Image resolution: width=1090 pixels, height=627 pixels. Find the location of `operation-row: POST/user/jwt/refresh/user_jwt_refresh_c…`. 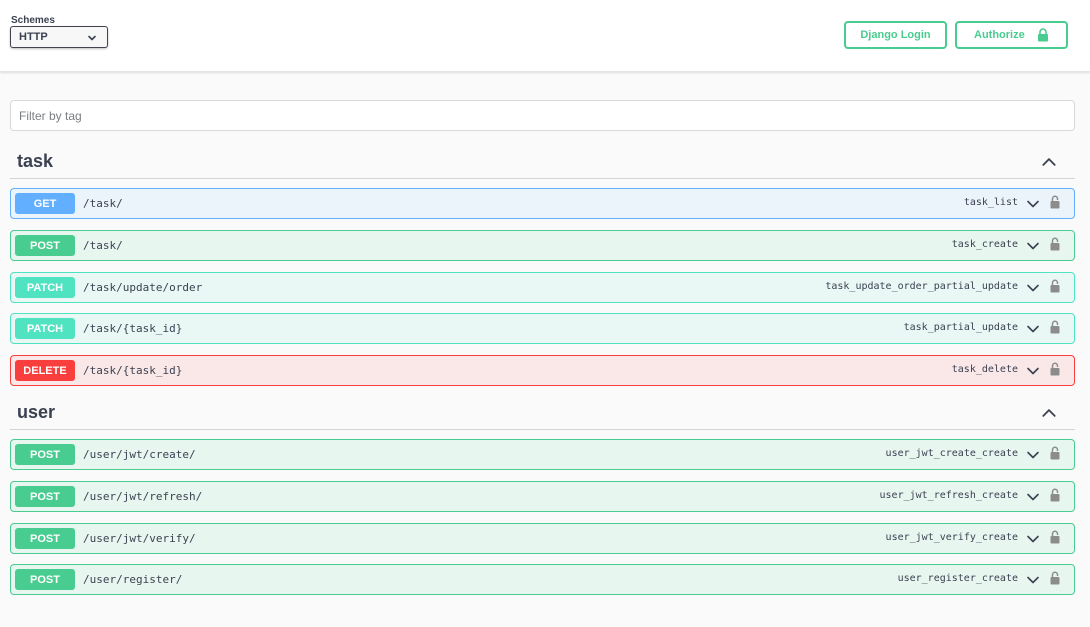

operation-row: POST/user/jwt/refresh/user_jwt_refresh_c… is located at coordinates (542, 496).